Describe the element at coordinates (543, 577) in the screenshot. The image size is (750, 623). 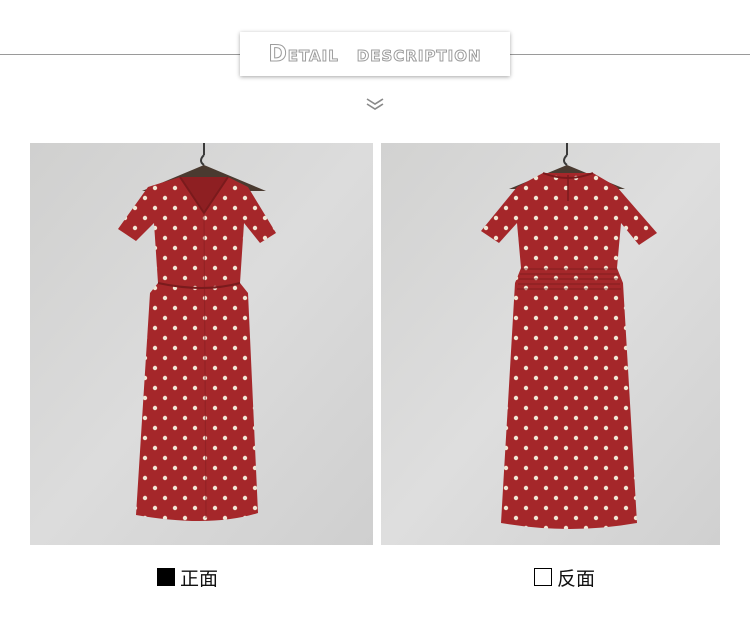
I see `empty-square-icon` at that location.